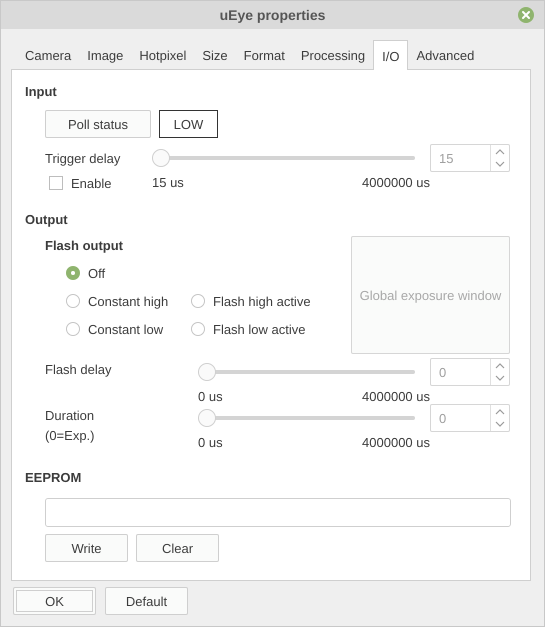 Image resolution: width=545 pixels, height=627 pixels. Describe the element at coordinates (168, 182) in the screenshot. I see `min-label: 15 us` at that location.